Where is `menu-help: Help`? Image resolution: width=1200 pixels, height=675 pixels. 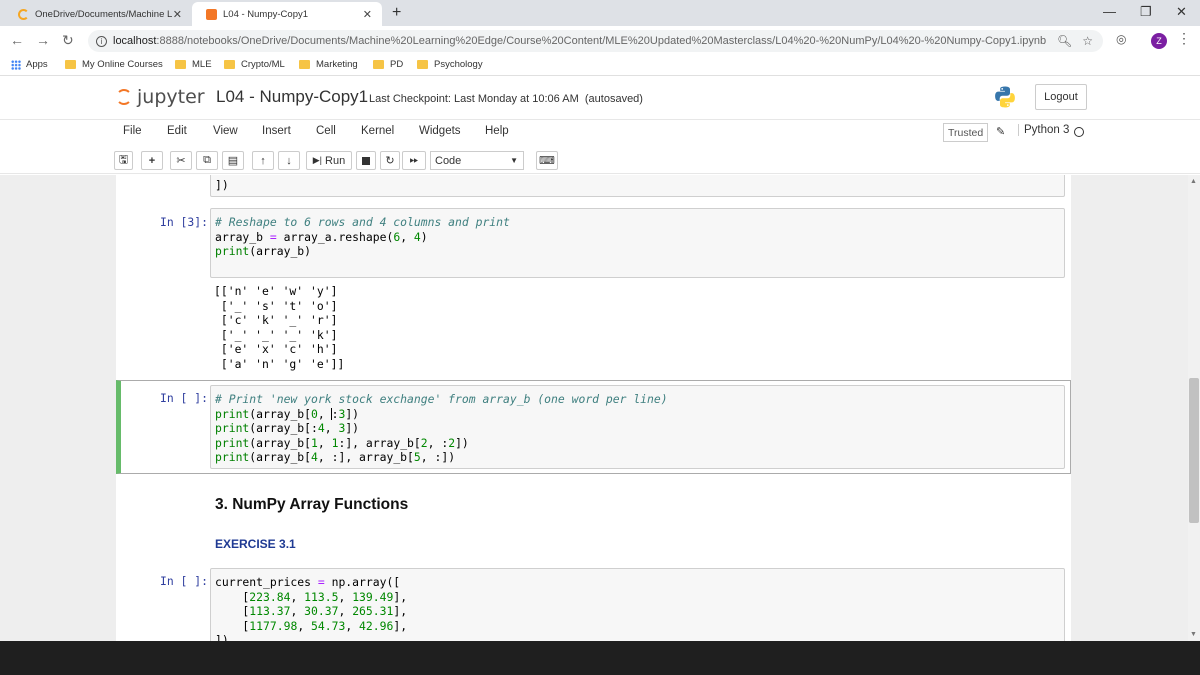
menu-help: Help is located at coordinates (497, 131).